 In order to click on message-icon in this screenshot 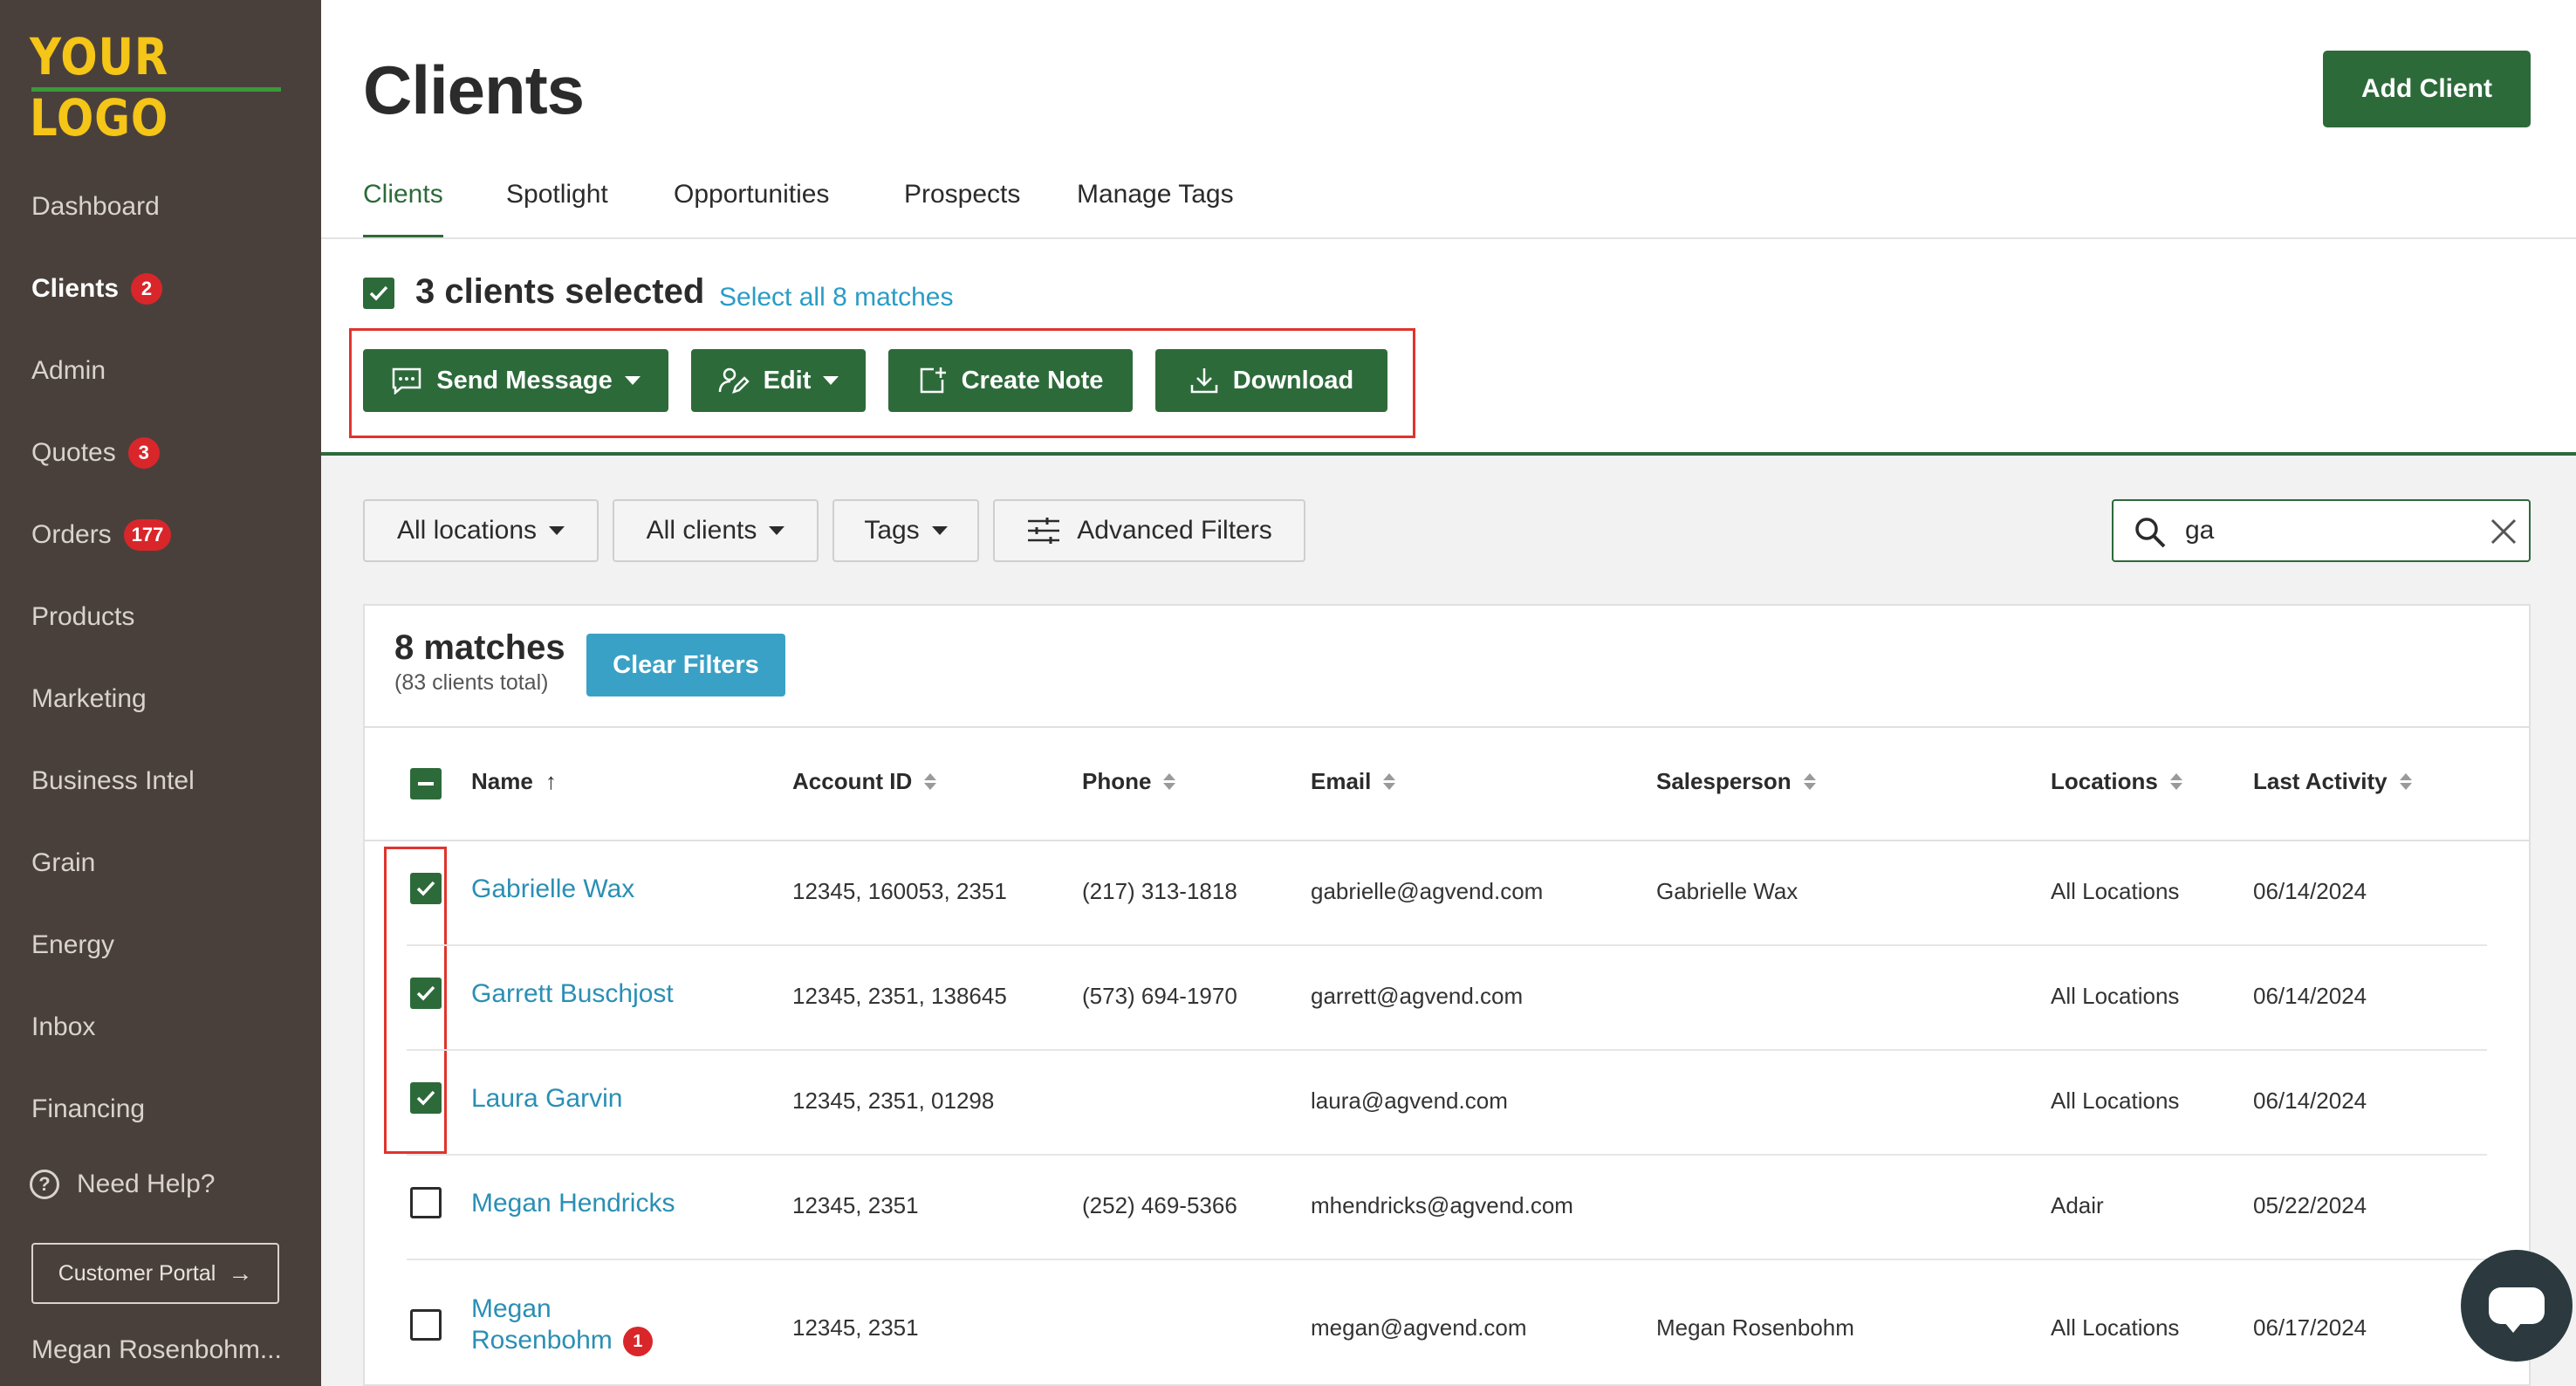, I will do `click(407, 381)`.